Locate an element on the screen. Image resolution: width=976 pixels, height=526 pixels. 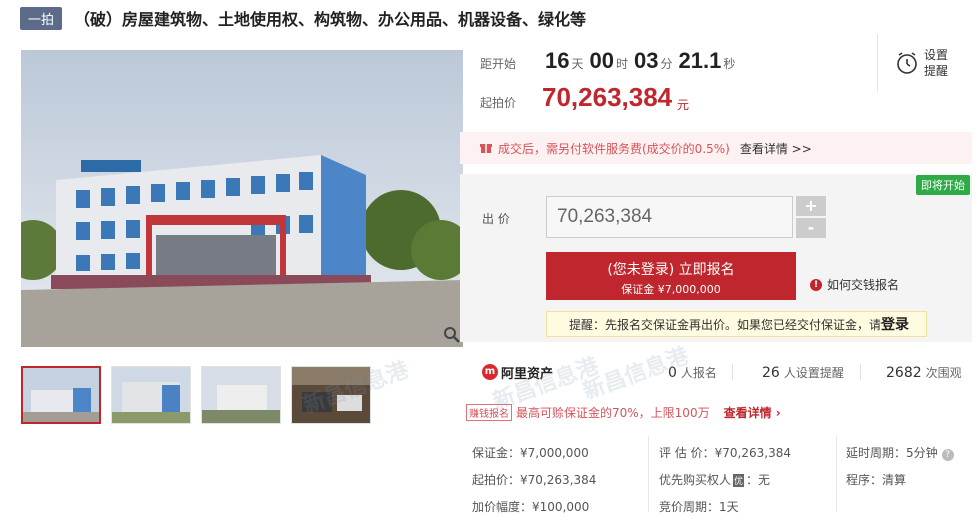
apply-button-label: (您未登录) 立即报名 is located at coordinates (671, 270).